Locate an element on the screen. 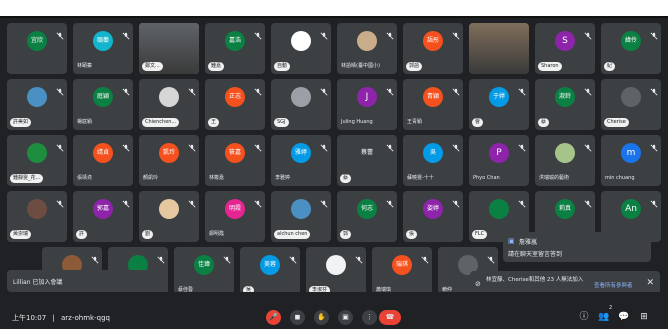 The image size is (668, 329). participant-tile: alchun chen is located at coordinates (301, 216).